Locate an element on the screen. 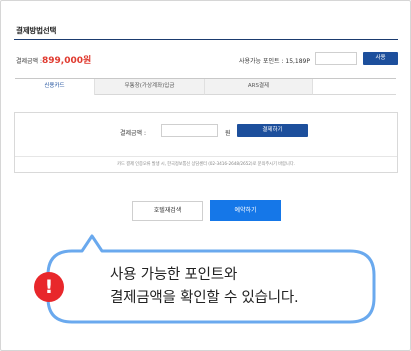  amount-label: 결제금액 : is located at coordinates (29, 61).